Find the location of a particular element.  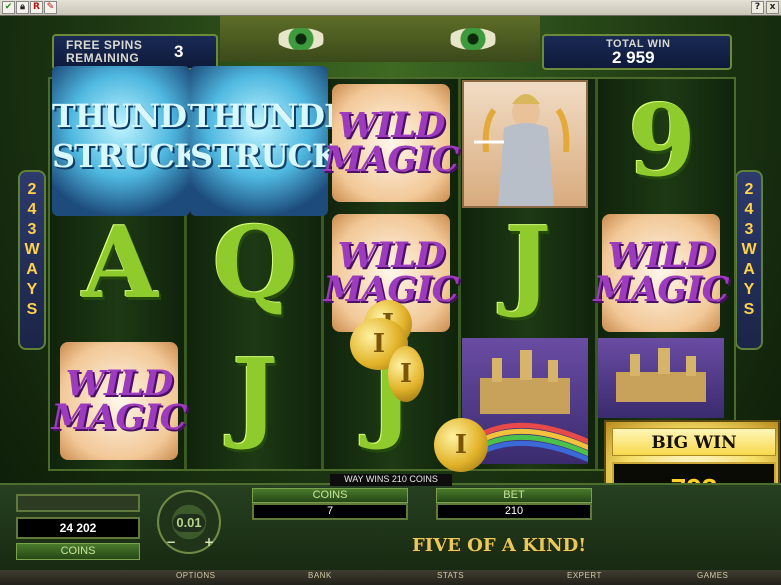

games-menu: GAMES is located at coordinates (712, 575).